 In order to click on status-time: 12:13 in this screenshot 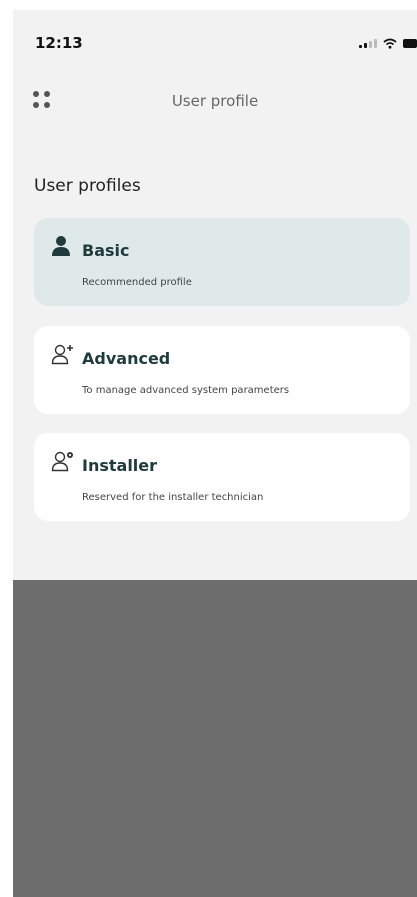, I will do `click(59, 43)`.